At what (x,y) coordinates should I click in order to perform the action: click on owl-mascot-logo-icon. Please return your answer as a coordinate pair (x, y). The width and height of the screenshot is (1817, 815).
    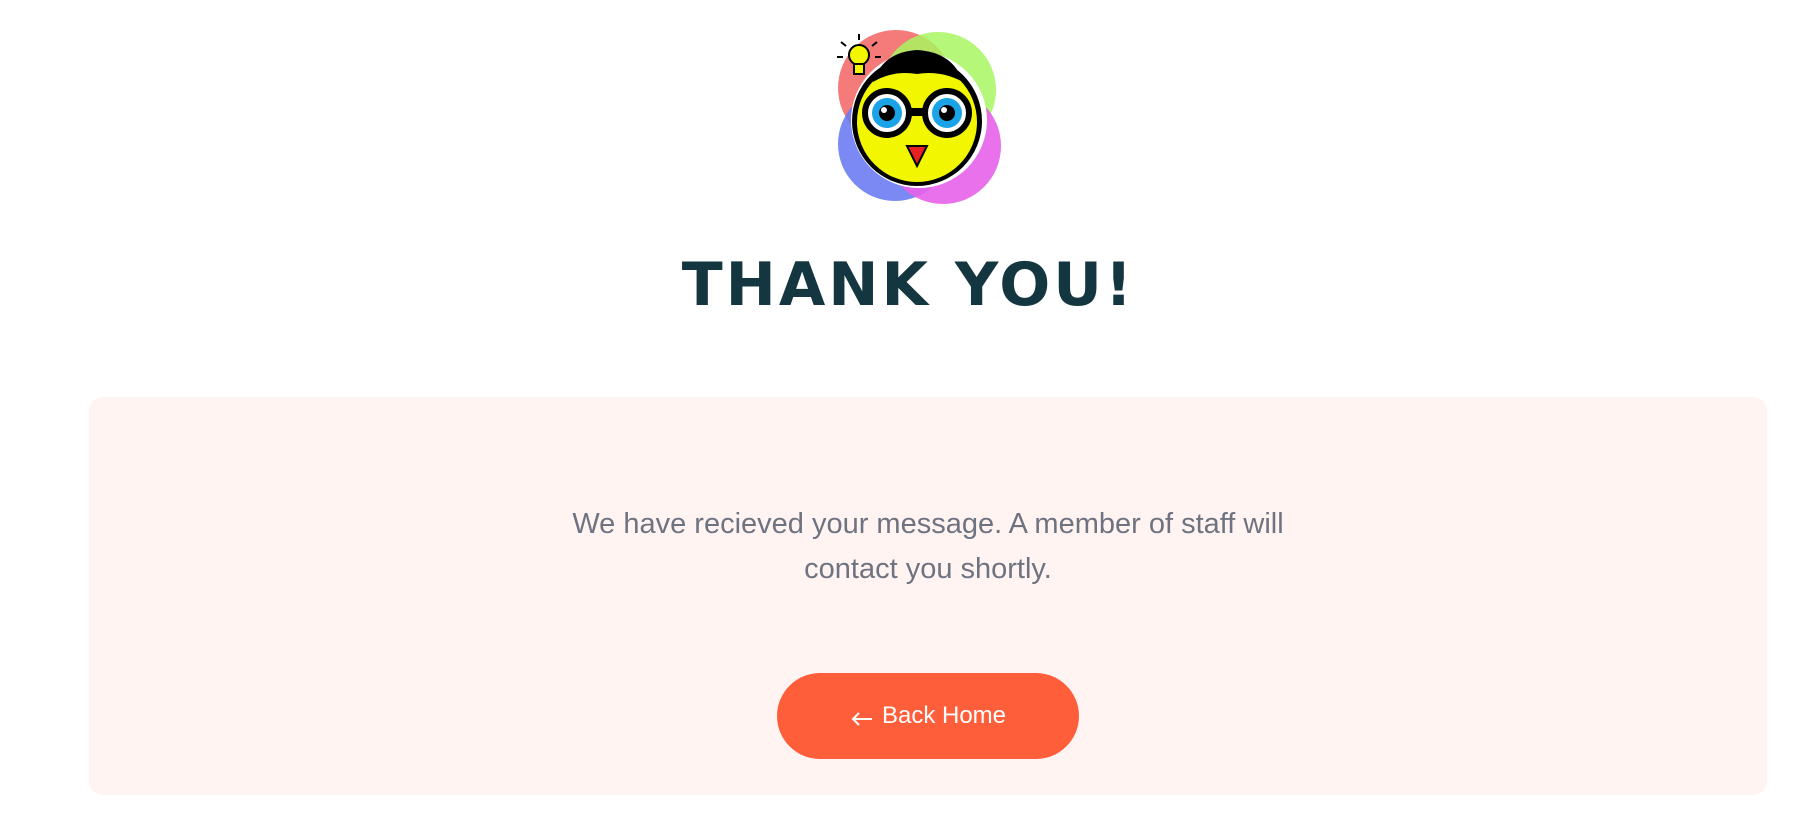
    Looking at the image, I should click on (919, 120).